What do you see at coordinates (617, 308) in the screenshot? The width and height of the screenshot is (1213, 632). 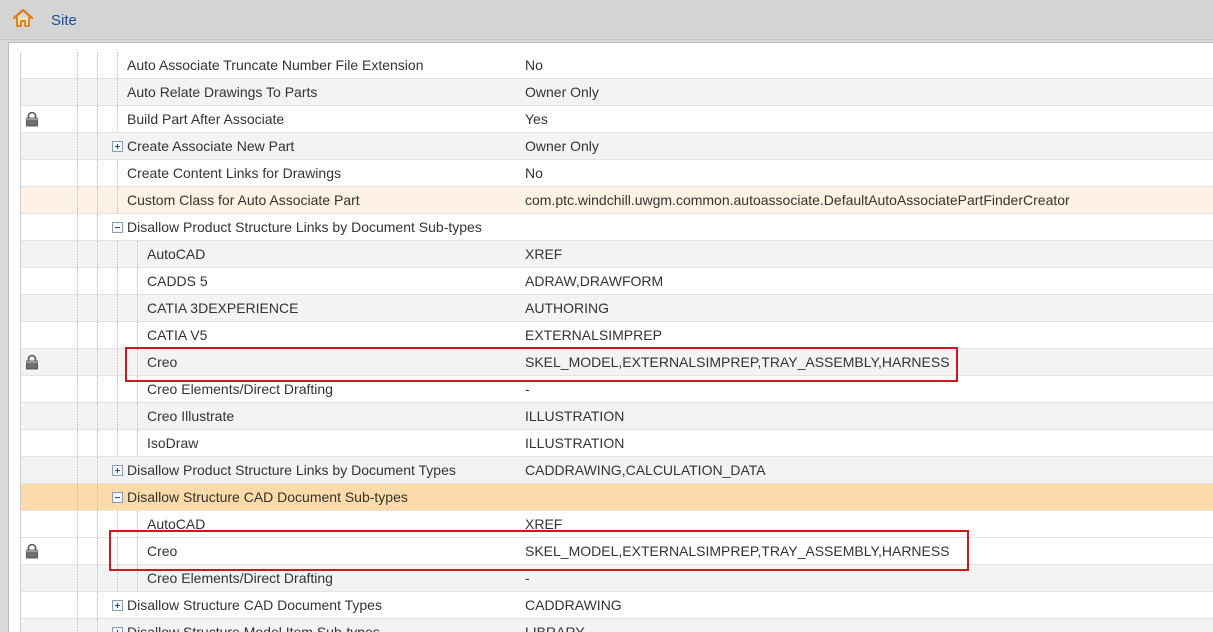 I see `table-row: CATIA 3DEXPERIENCE AUTHORING` at bounding box center [617, 308].